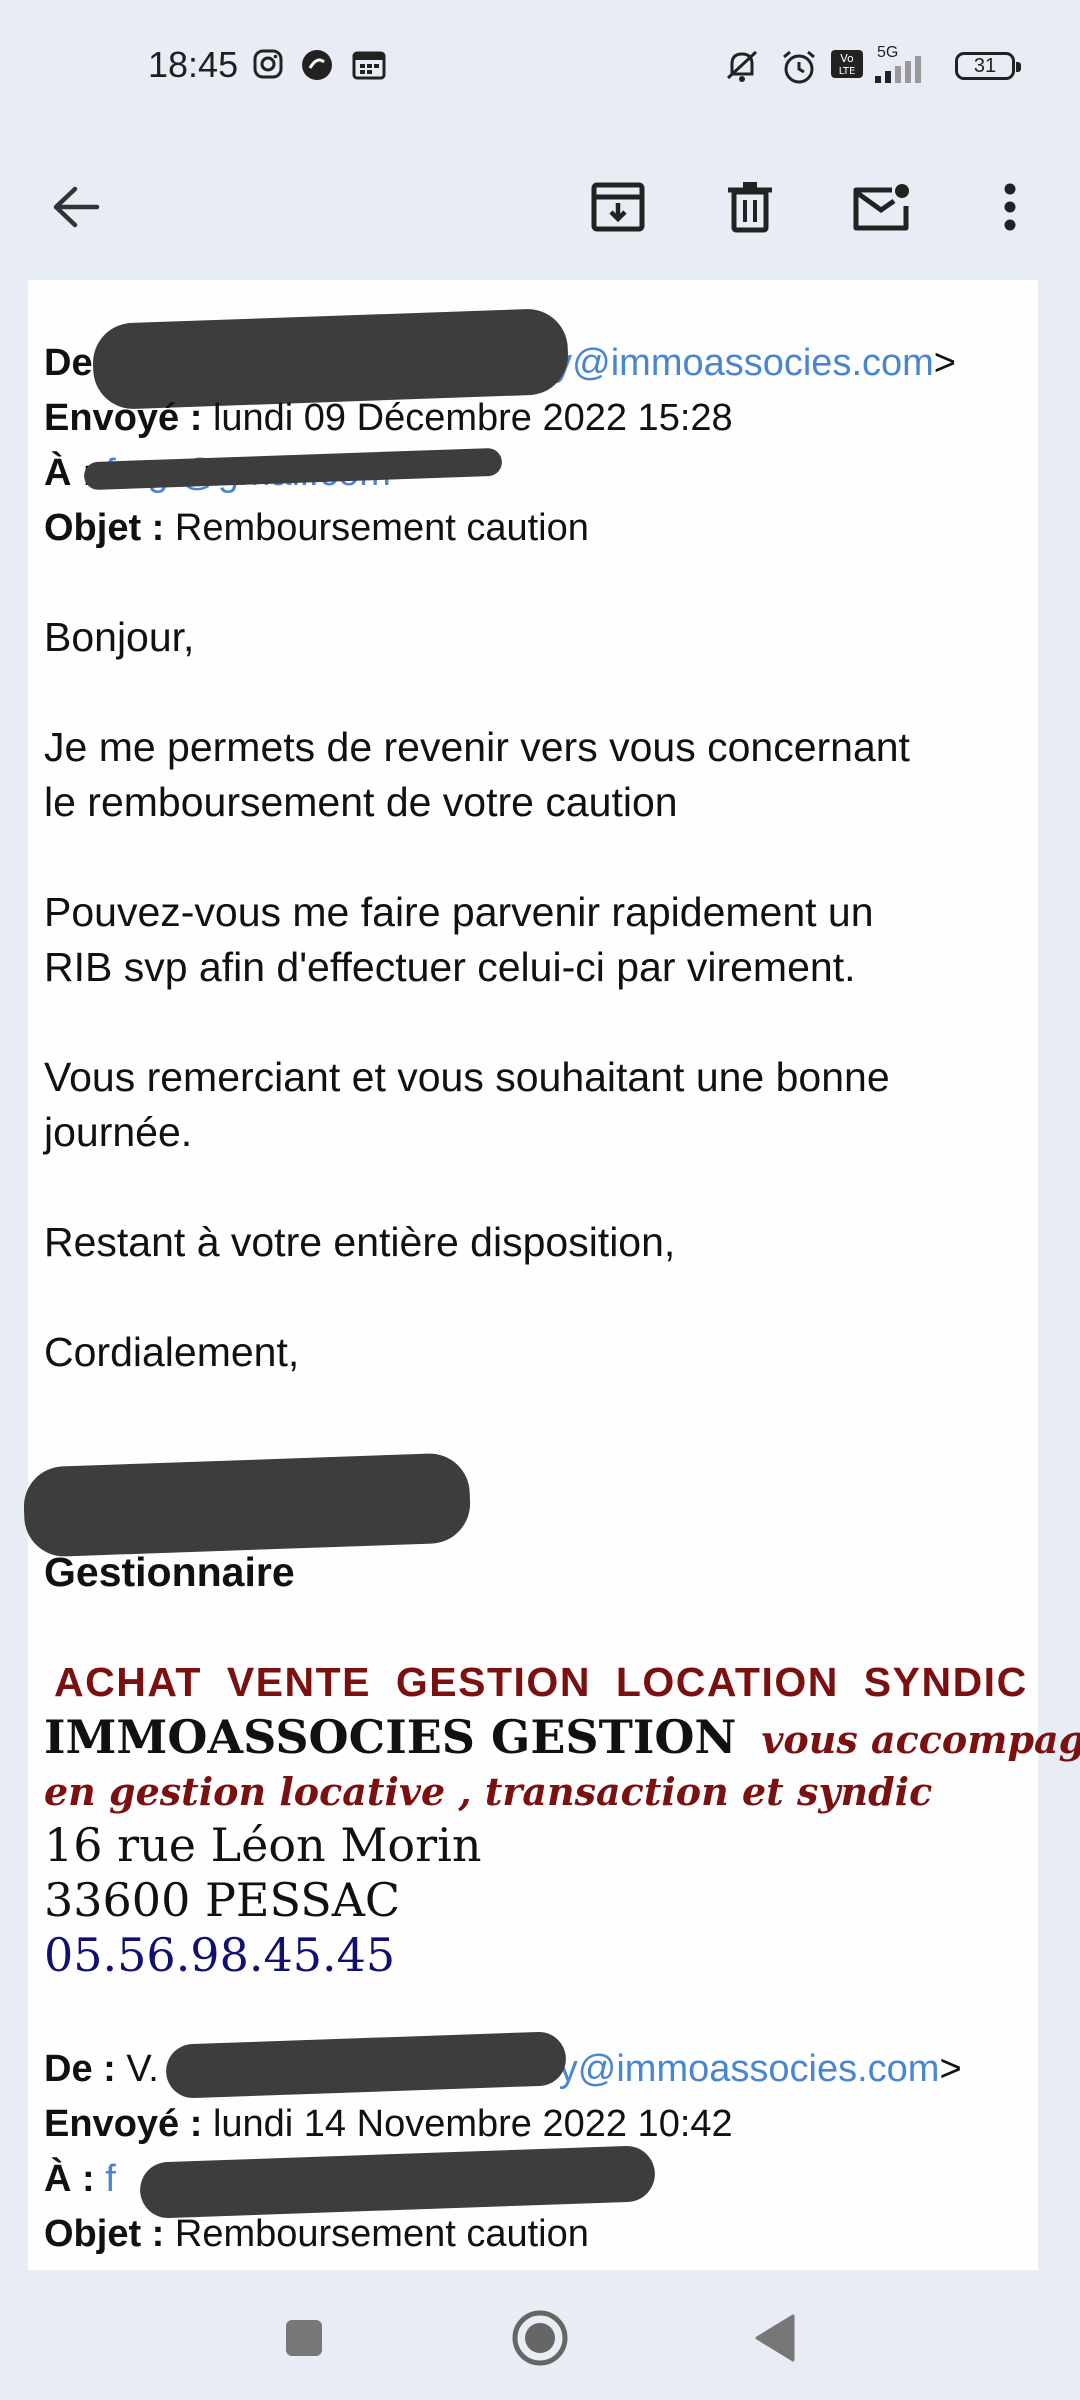  What do you see at coordinates (920, 1739) in the screenshot?
I see `signature-slogan: vous accompagne` at bounding box center [920, 1739].